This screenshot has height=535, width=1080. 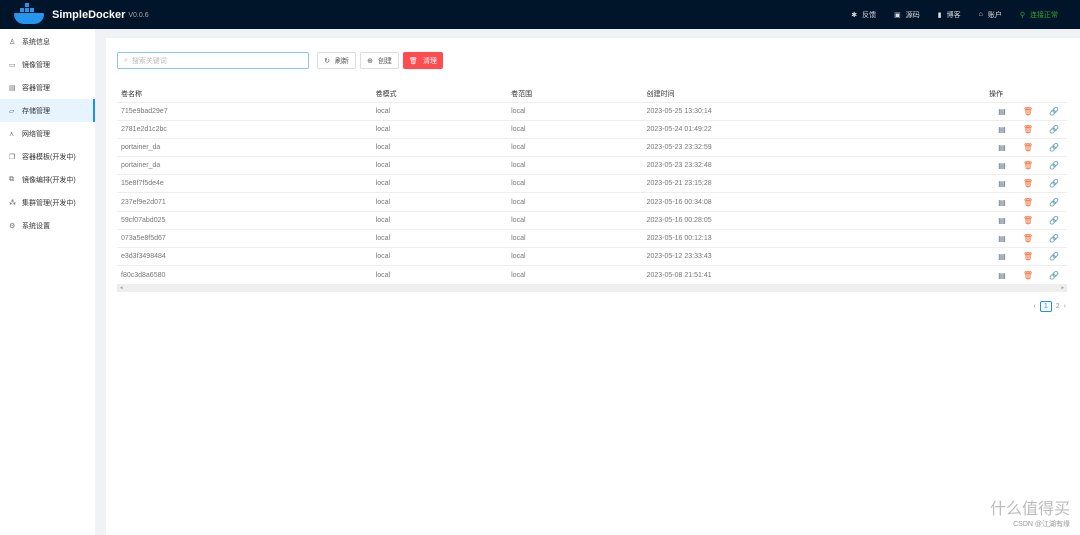 What do you see at coordinates (36, 88) in the screenshot?
I see `sidebar-item-label: 容器管理` at bounding box center [36, 88].